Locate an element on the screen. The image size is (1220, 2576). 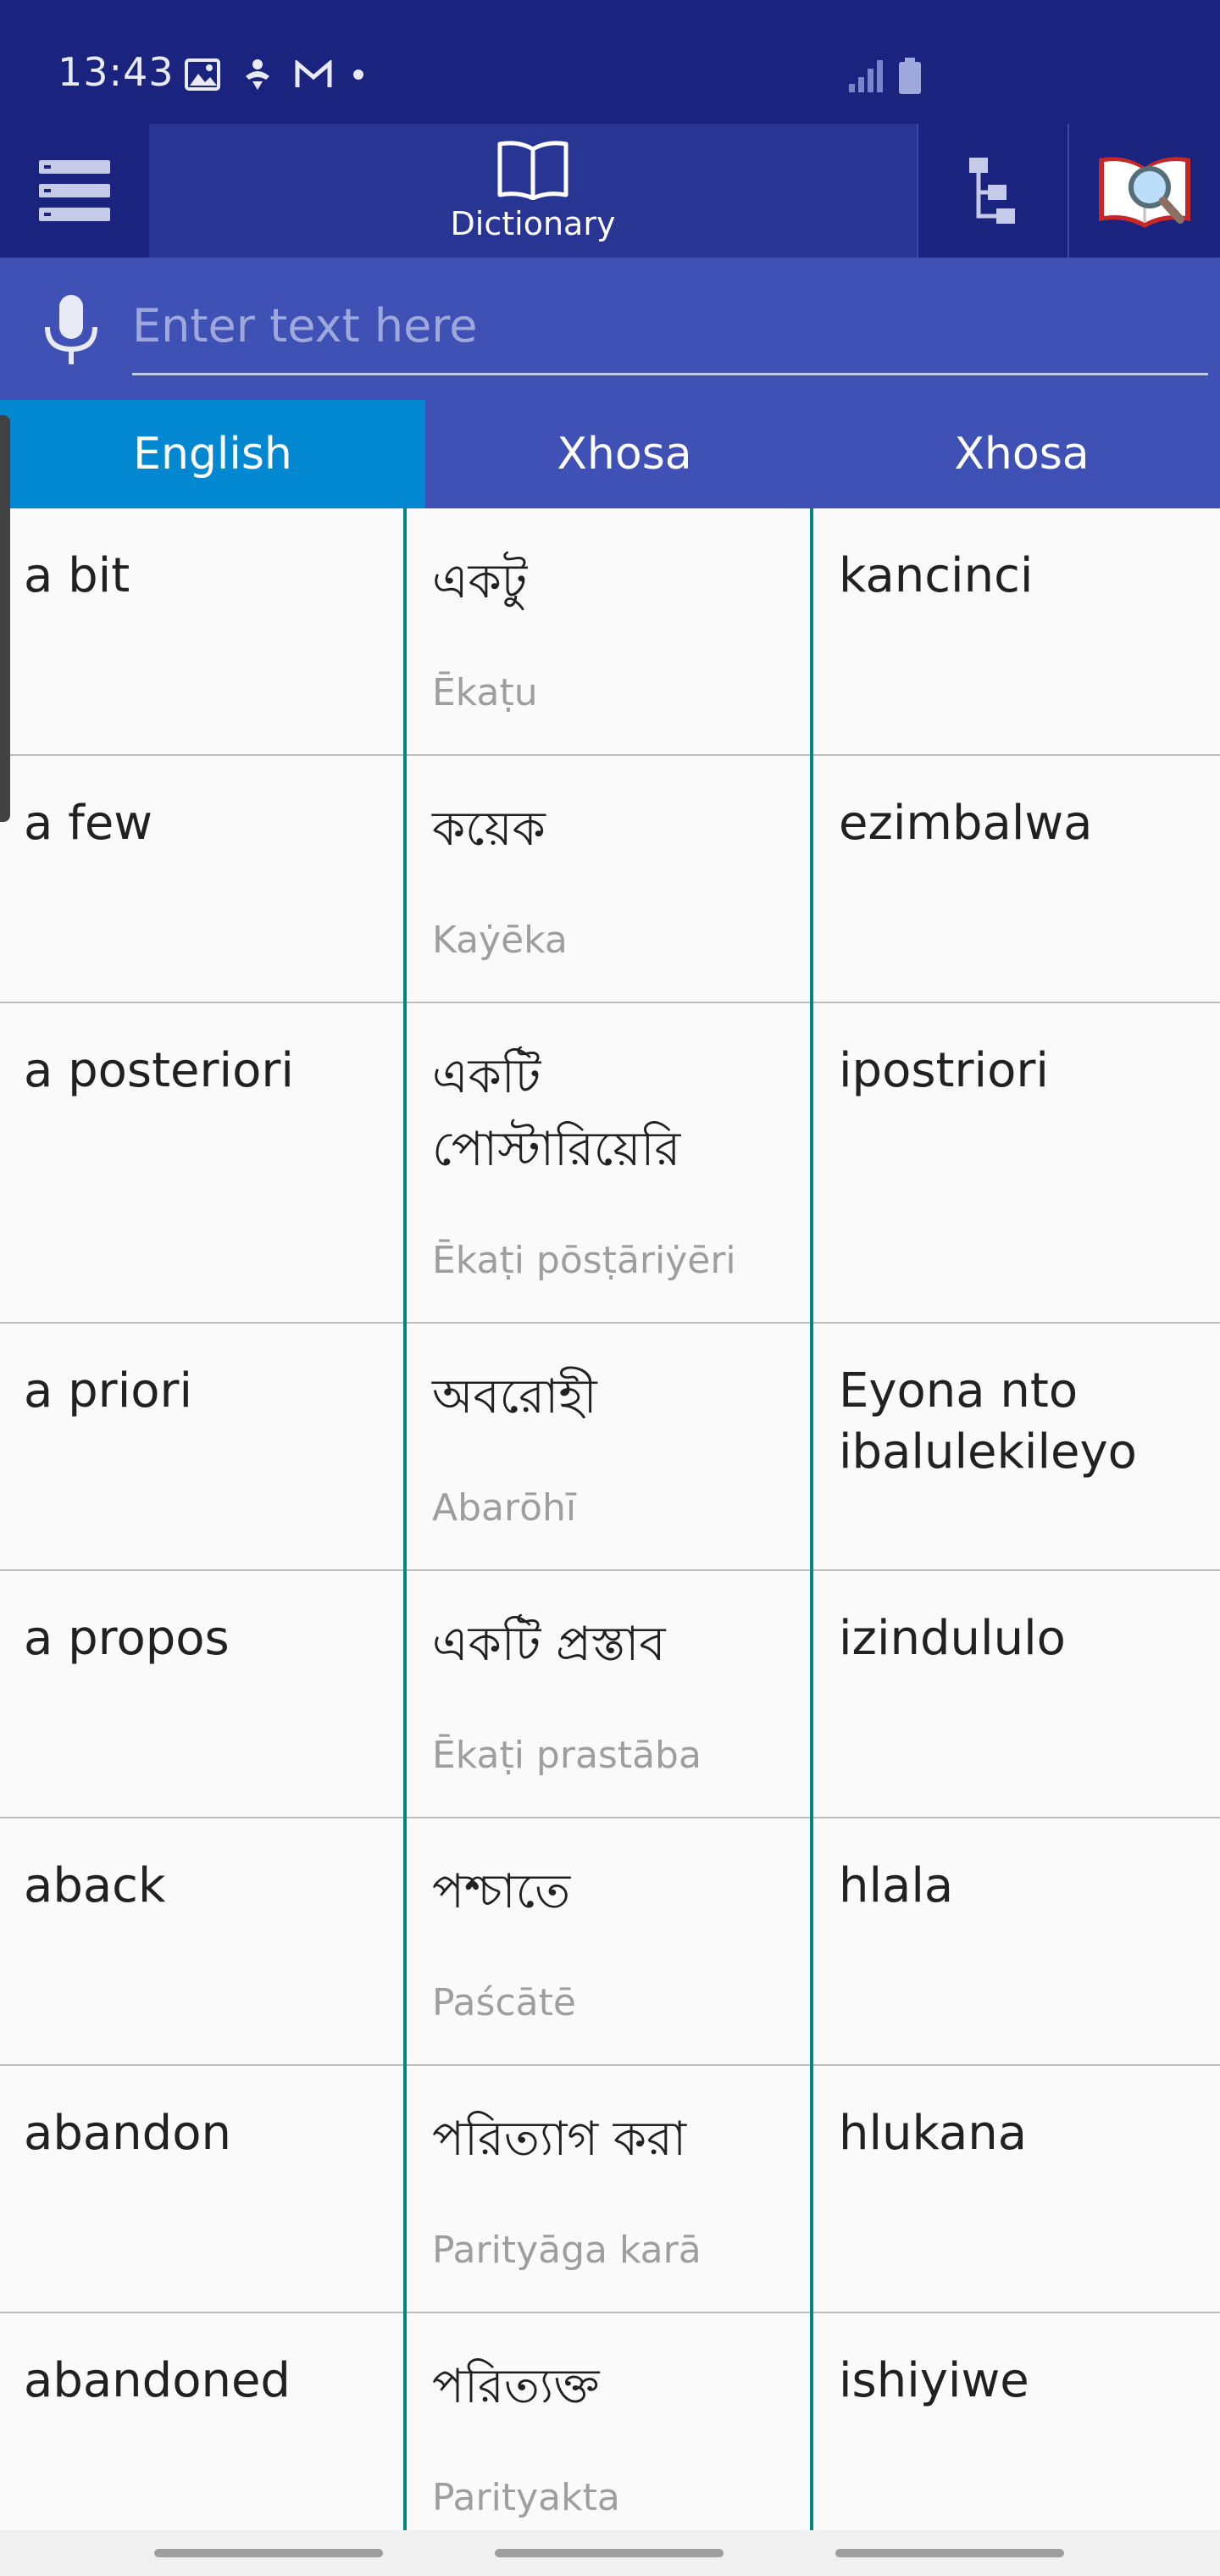
book-icon is located at coordinates (532, 170).